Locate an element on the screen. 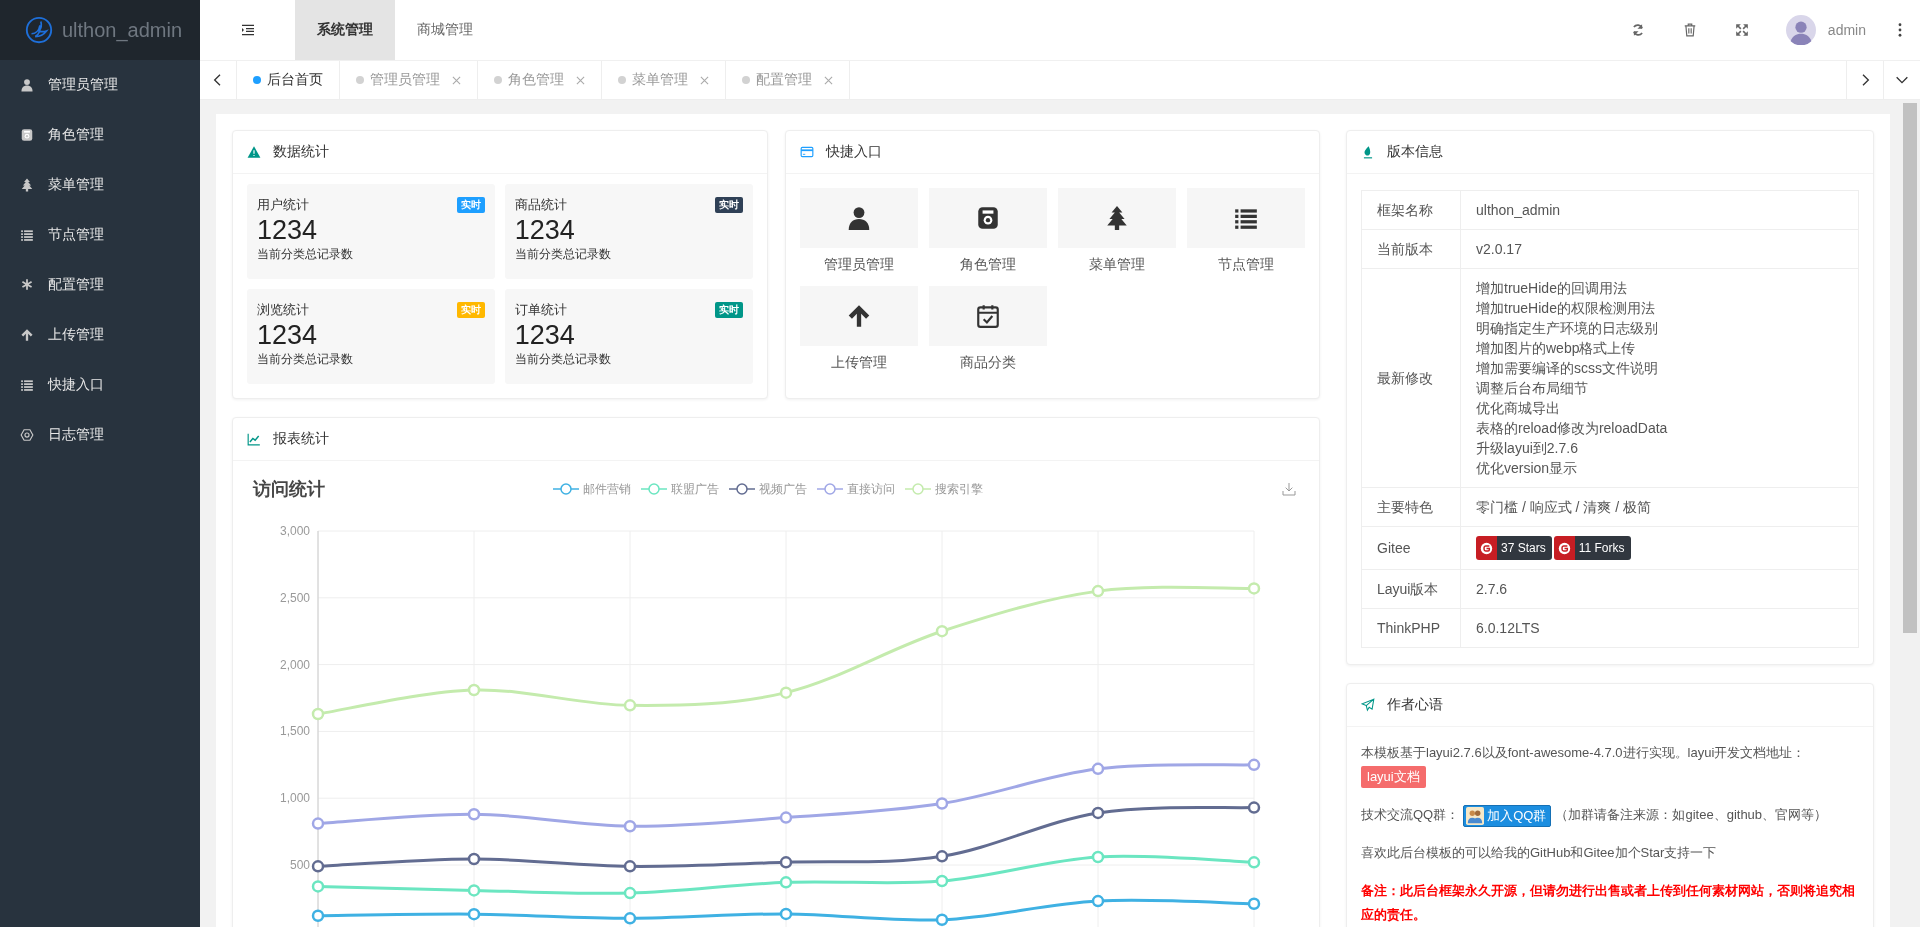 The height and width of the screenshot is (927, 1920). table-cell: 最新修改 is located at coordinates (1411, 378).